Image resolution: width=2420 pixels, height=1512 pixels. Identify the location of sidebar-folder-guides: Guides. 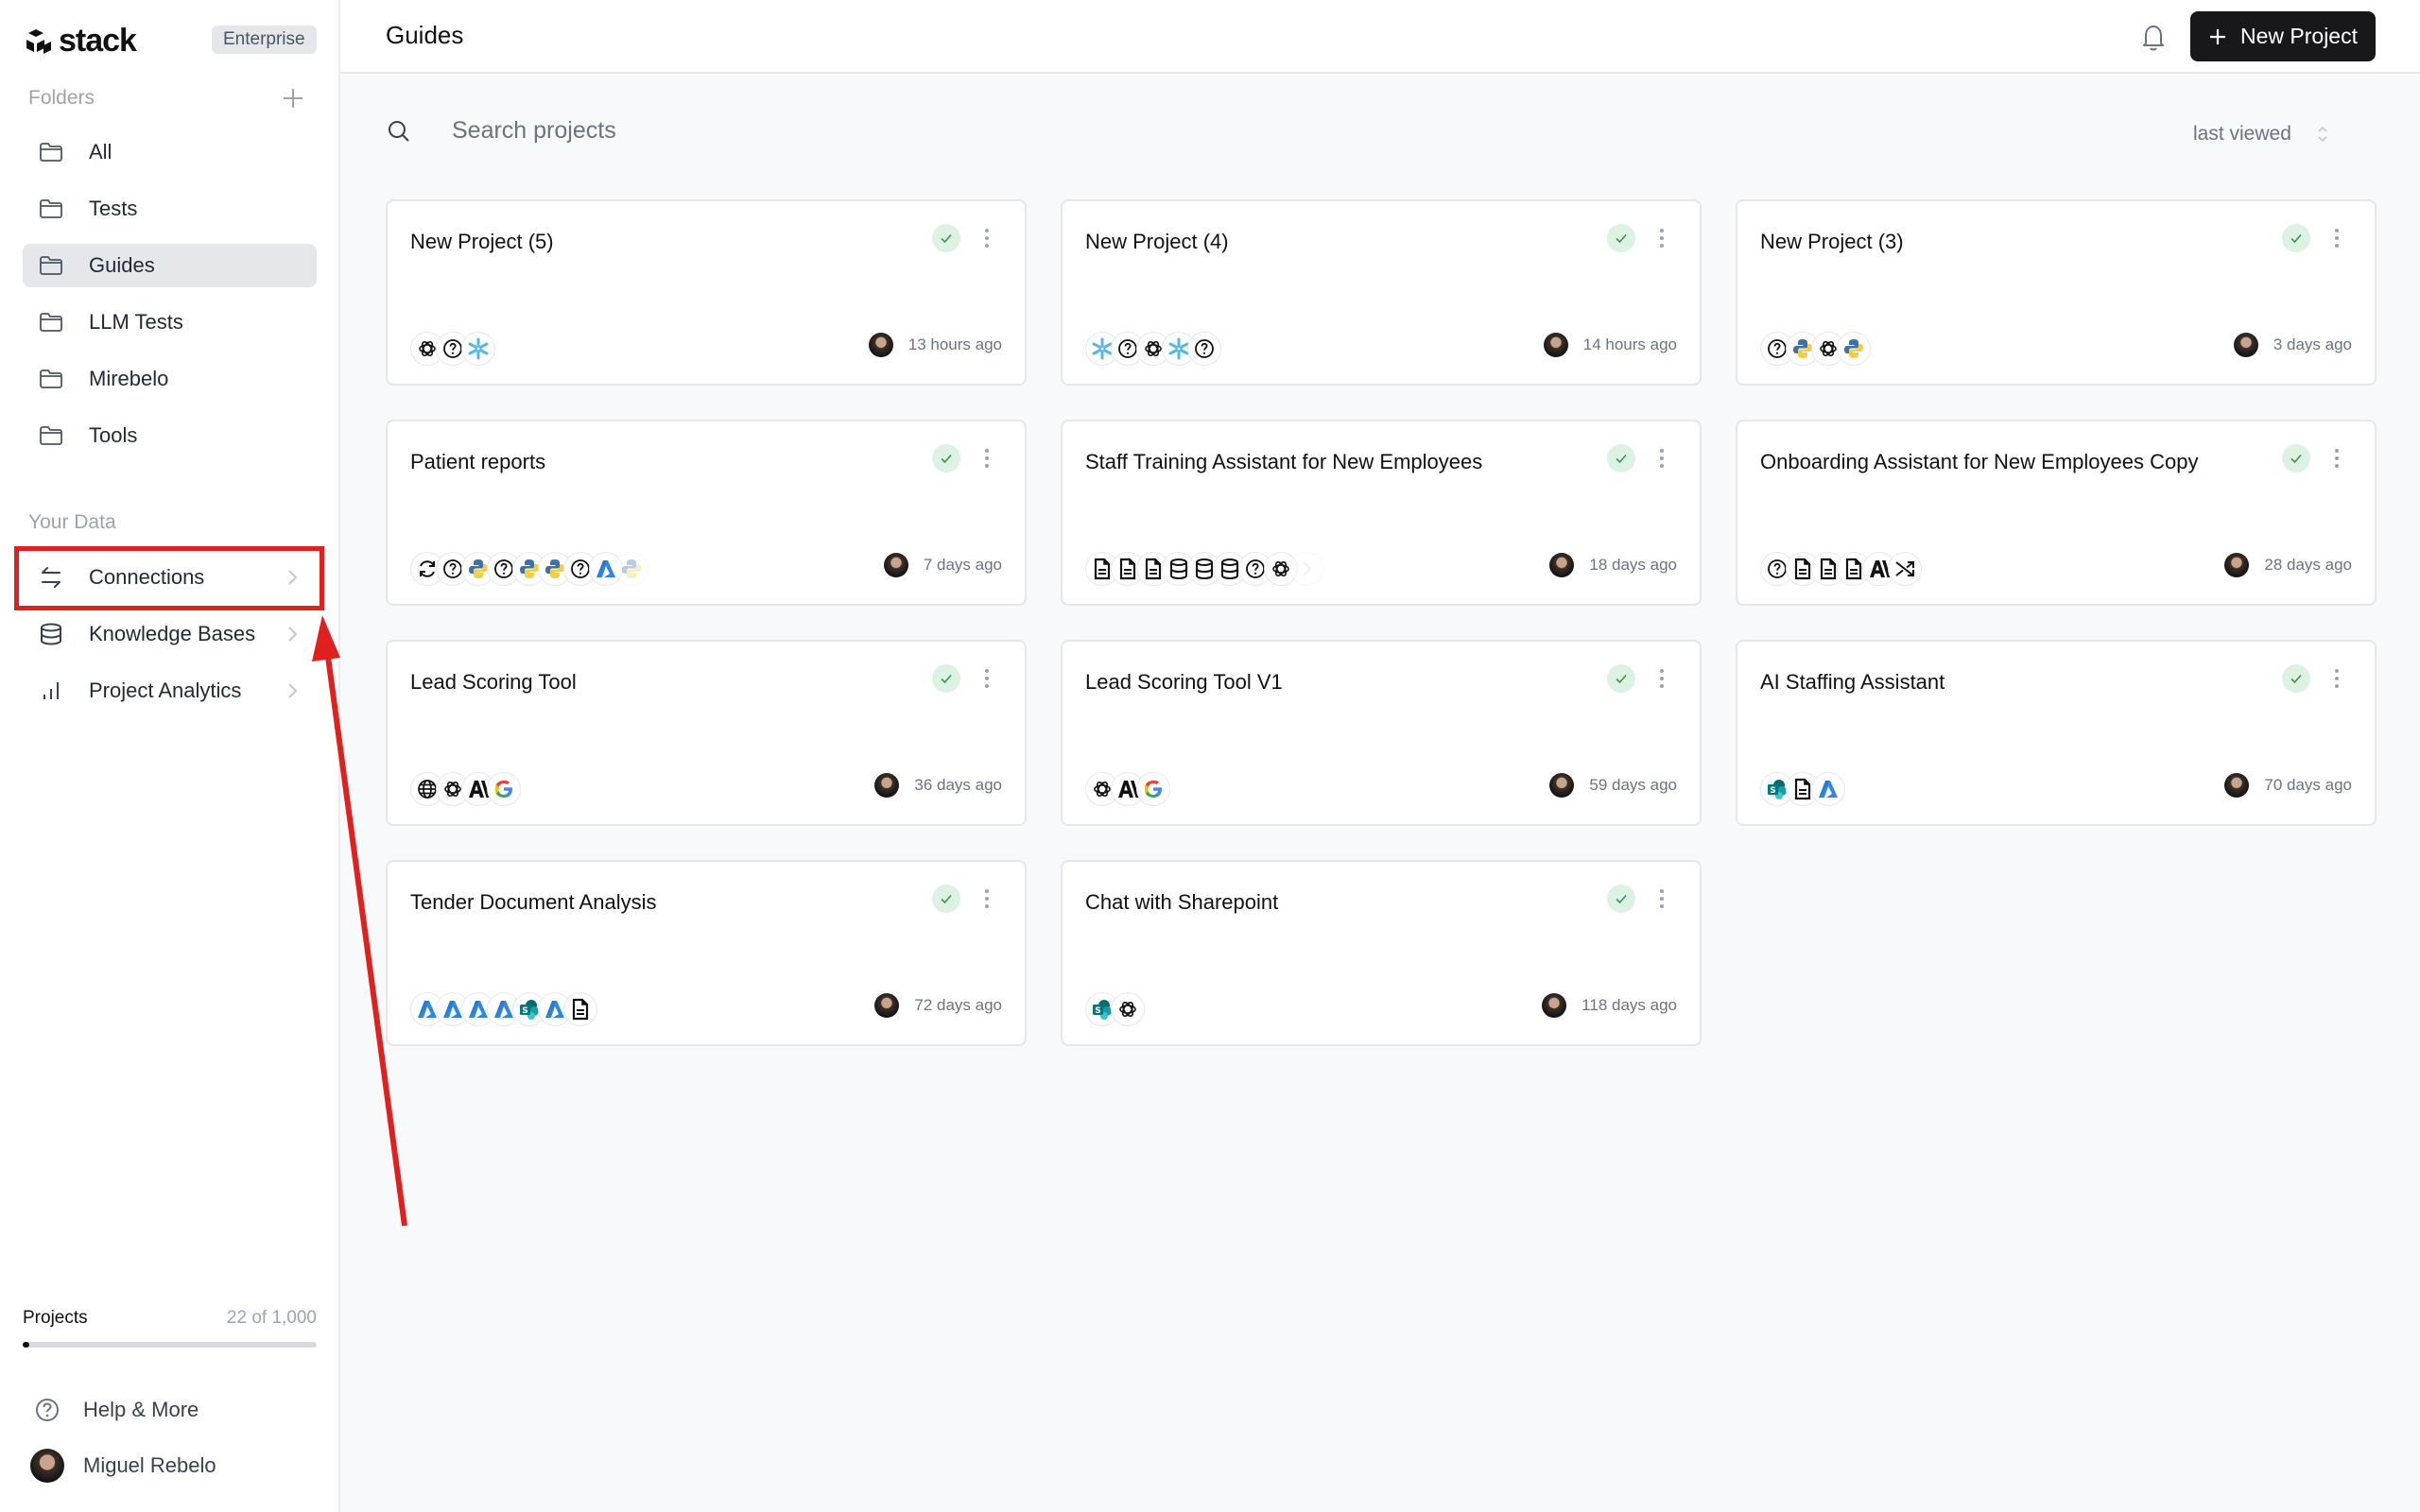
(170, 265).